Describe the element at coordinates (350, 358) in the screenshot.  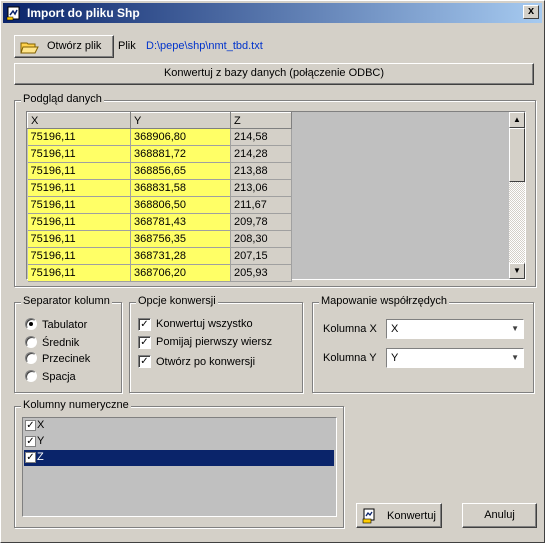
I see `column-y-label: Kolumna Y` at that location.